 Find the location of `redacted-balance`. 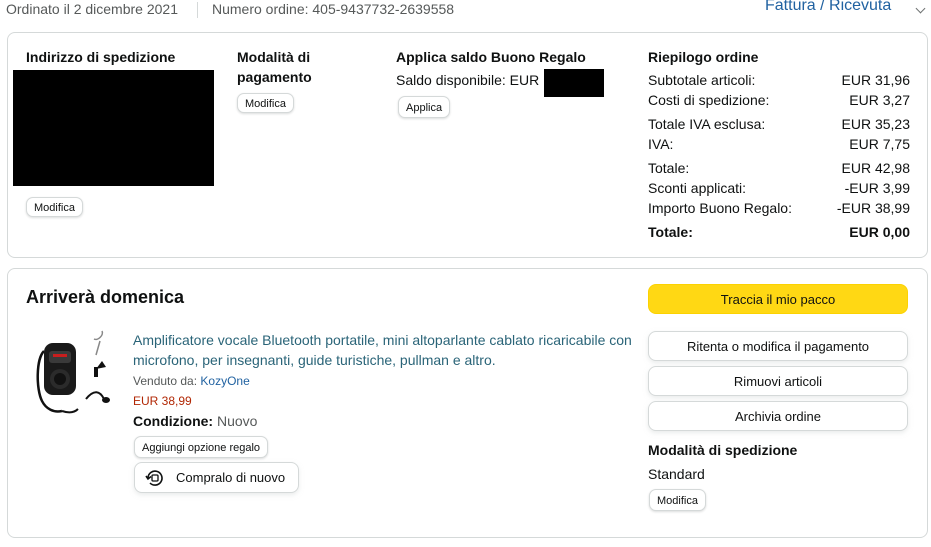

redacted-balance is located at coordinates (574, 83).